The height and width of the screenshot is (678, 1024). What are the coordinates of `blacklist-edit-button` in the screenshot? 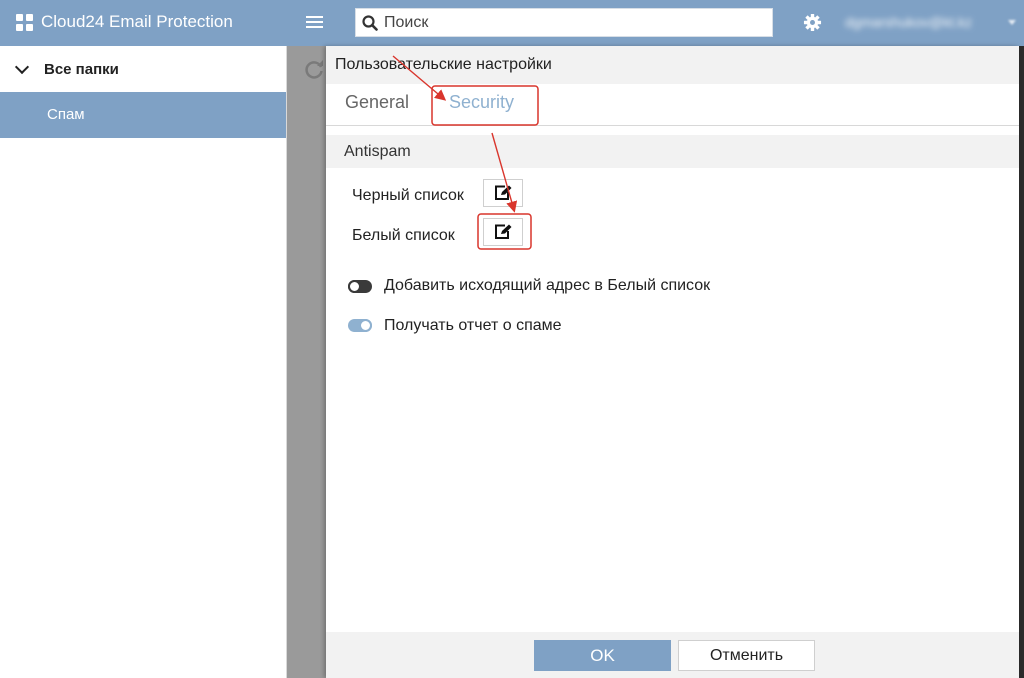 It's located at (503, 193).